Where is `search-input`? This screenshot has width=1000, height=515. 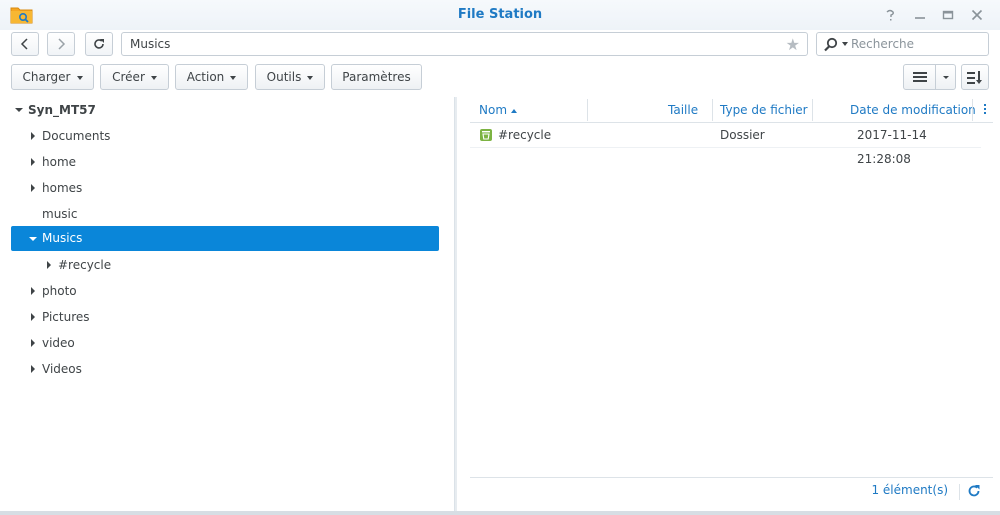 search-input is located at coordinates (918, 44).